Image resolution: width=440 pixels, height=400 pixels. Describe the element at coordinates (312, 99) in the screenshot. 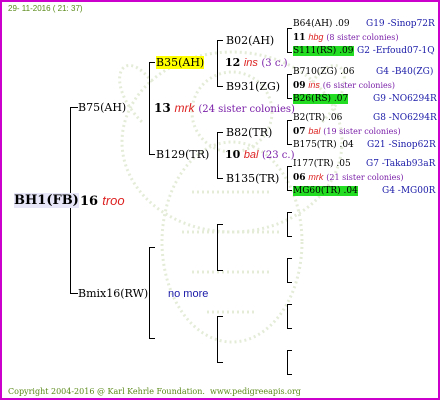

I see `g4-name: B26(RS)` at that location.